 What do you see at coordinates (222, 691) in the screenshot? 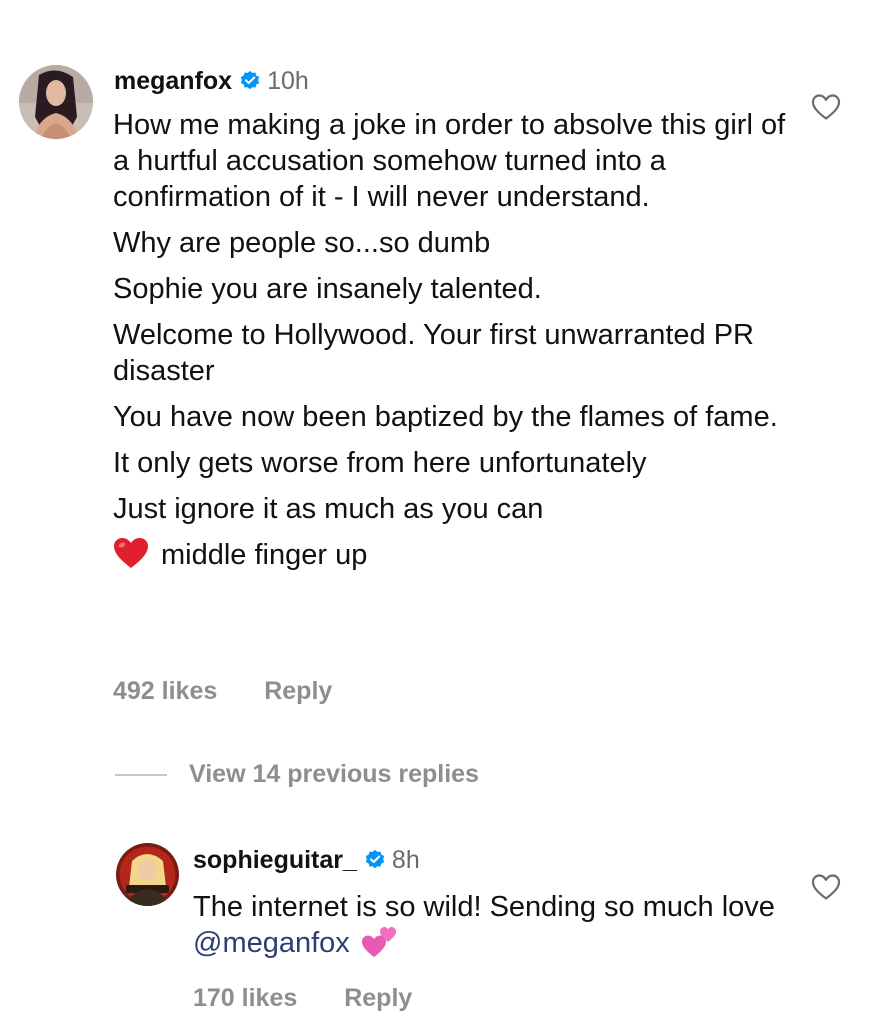
I see `comment-meta: 492 likes Reply` at bounding box center [222, 691].